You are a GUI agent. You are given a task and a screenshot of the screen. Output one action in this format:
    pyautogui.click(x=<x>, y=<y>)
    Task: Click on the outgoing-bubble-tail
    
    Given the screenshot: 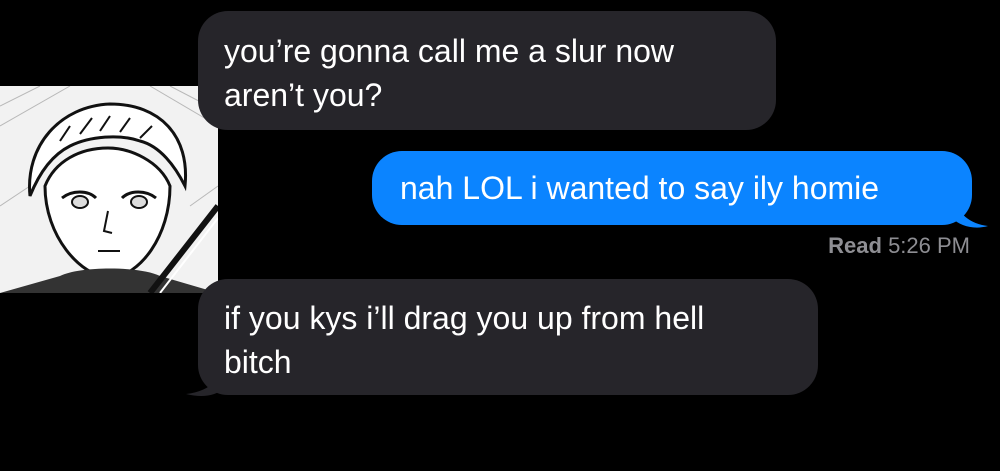 What is the action you would take?
    pyautogui.click(x=970, y=212)
    